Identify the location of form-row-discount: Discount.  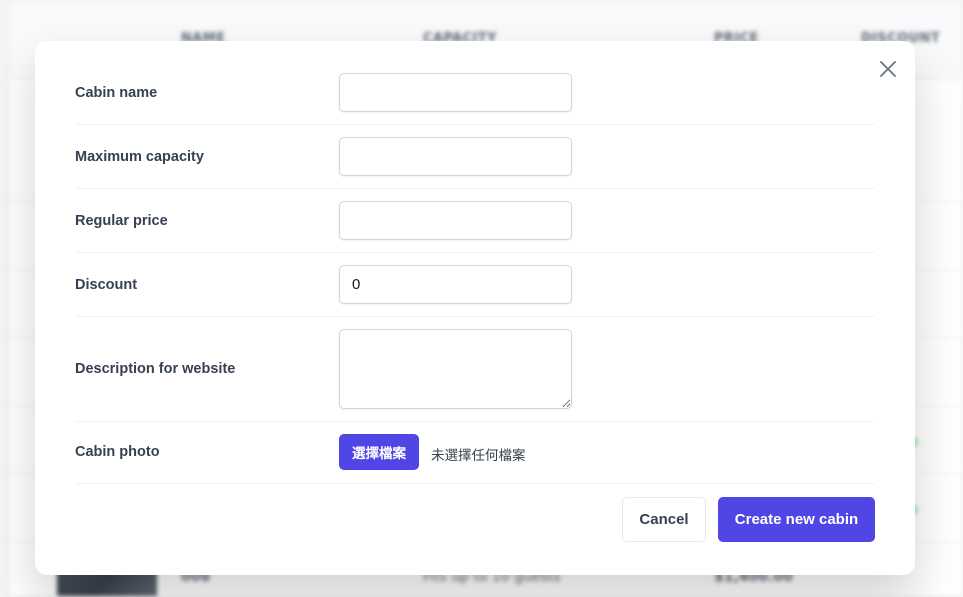
(475, 285).